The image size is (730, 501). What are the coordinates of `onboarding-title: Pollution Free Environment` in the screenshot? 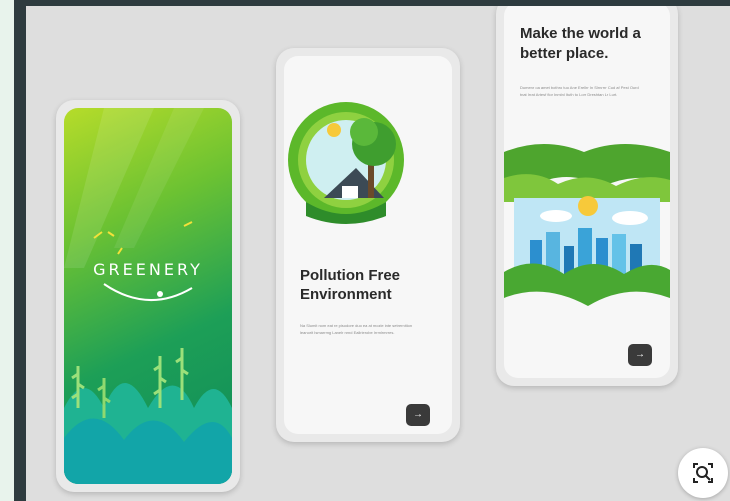 It's located at (350, 285).